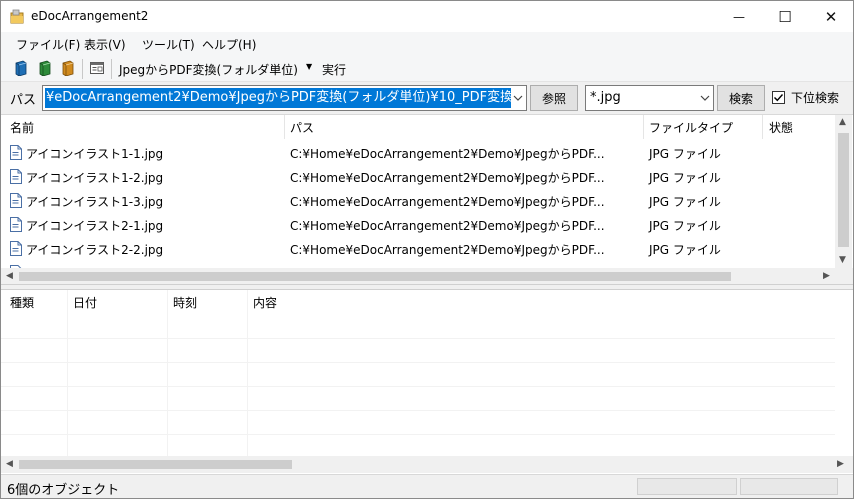 The image size is (854, 499). I want to click on column-header-path: パス, so click(302, 127).